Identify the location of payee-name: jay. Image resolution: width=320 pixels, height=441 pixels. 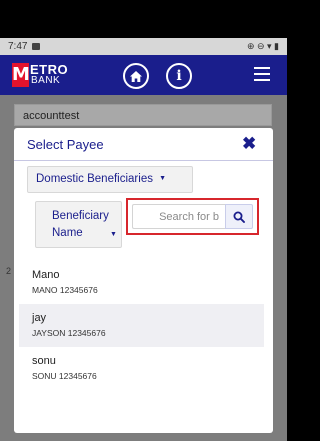
(39, 318).